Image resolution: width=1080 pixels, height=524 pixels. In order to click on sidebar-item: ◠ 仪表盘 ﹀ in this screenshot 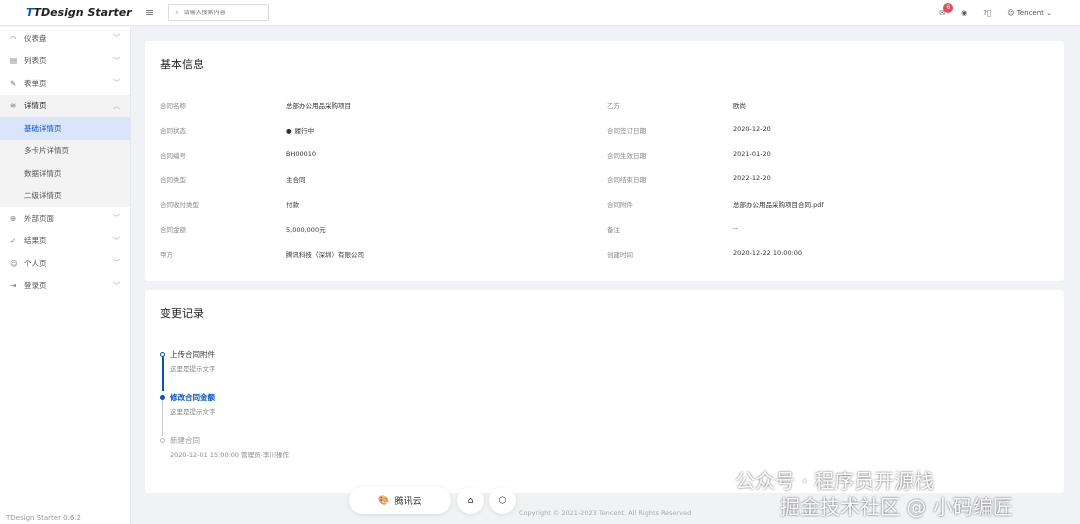, I will do `click(65, 38)`.